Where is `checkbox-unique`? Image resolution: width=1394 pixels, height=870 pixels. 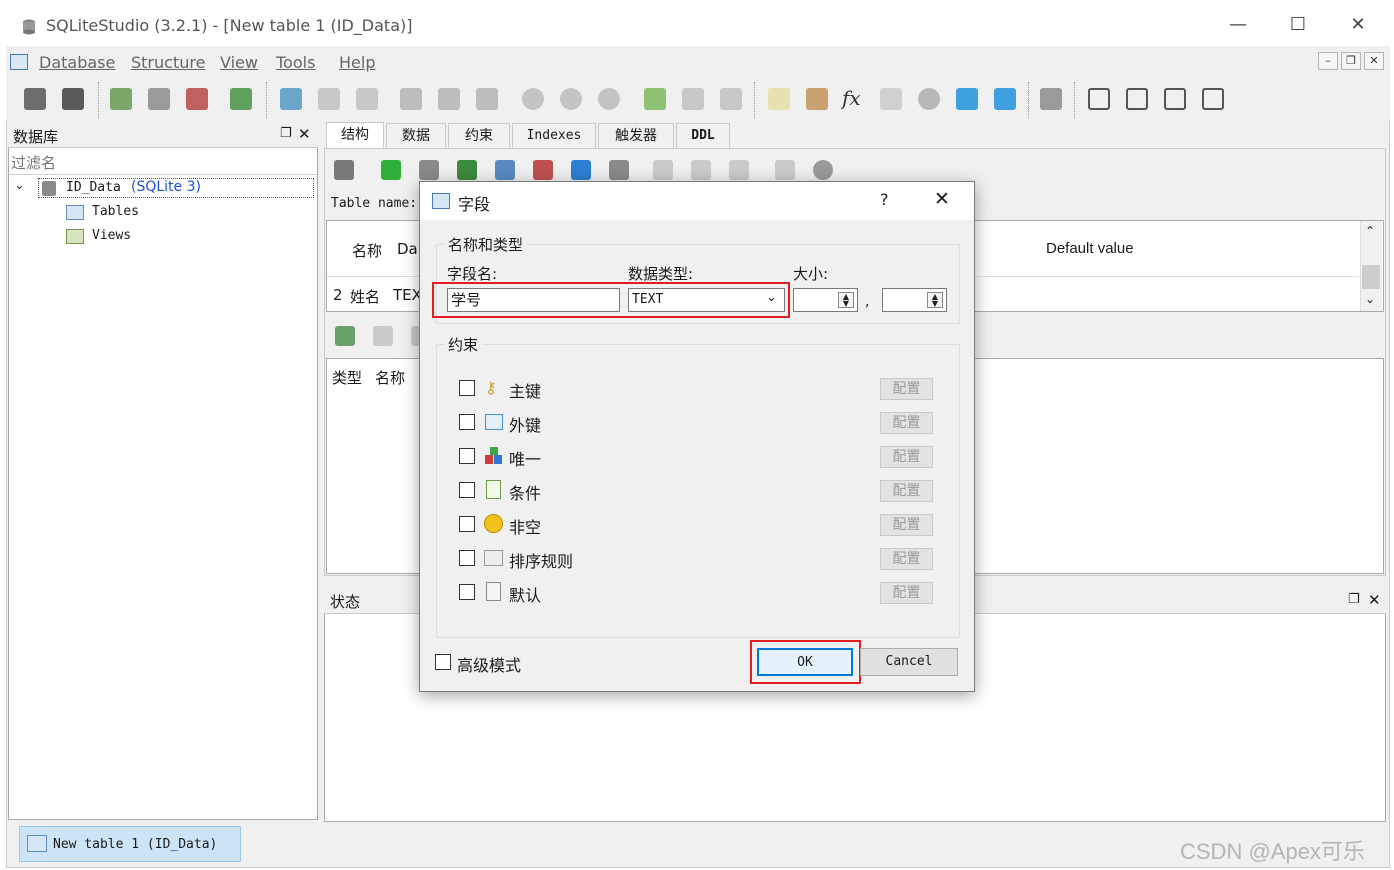
checkbox-unique is located at coordinates (467, 456).